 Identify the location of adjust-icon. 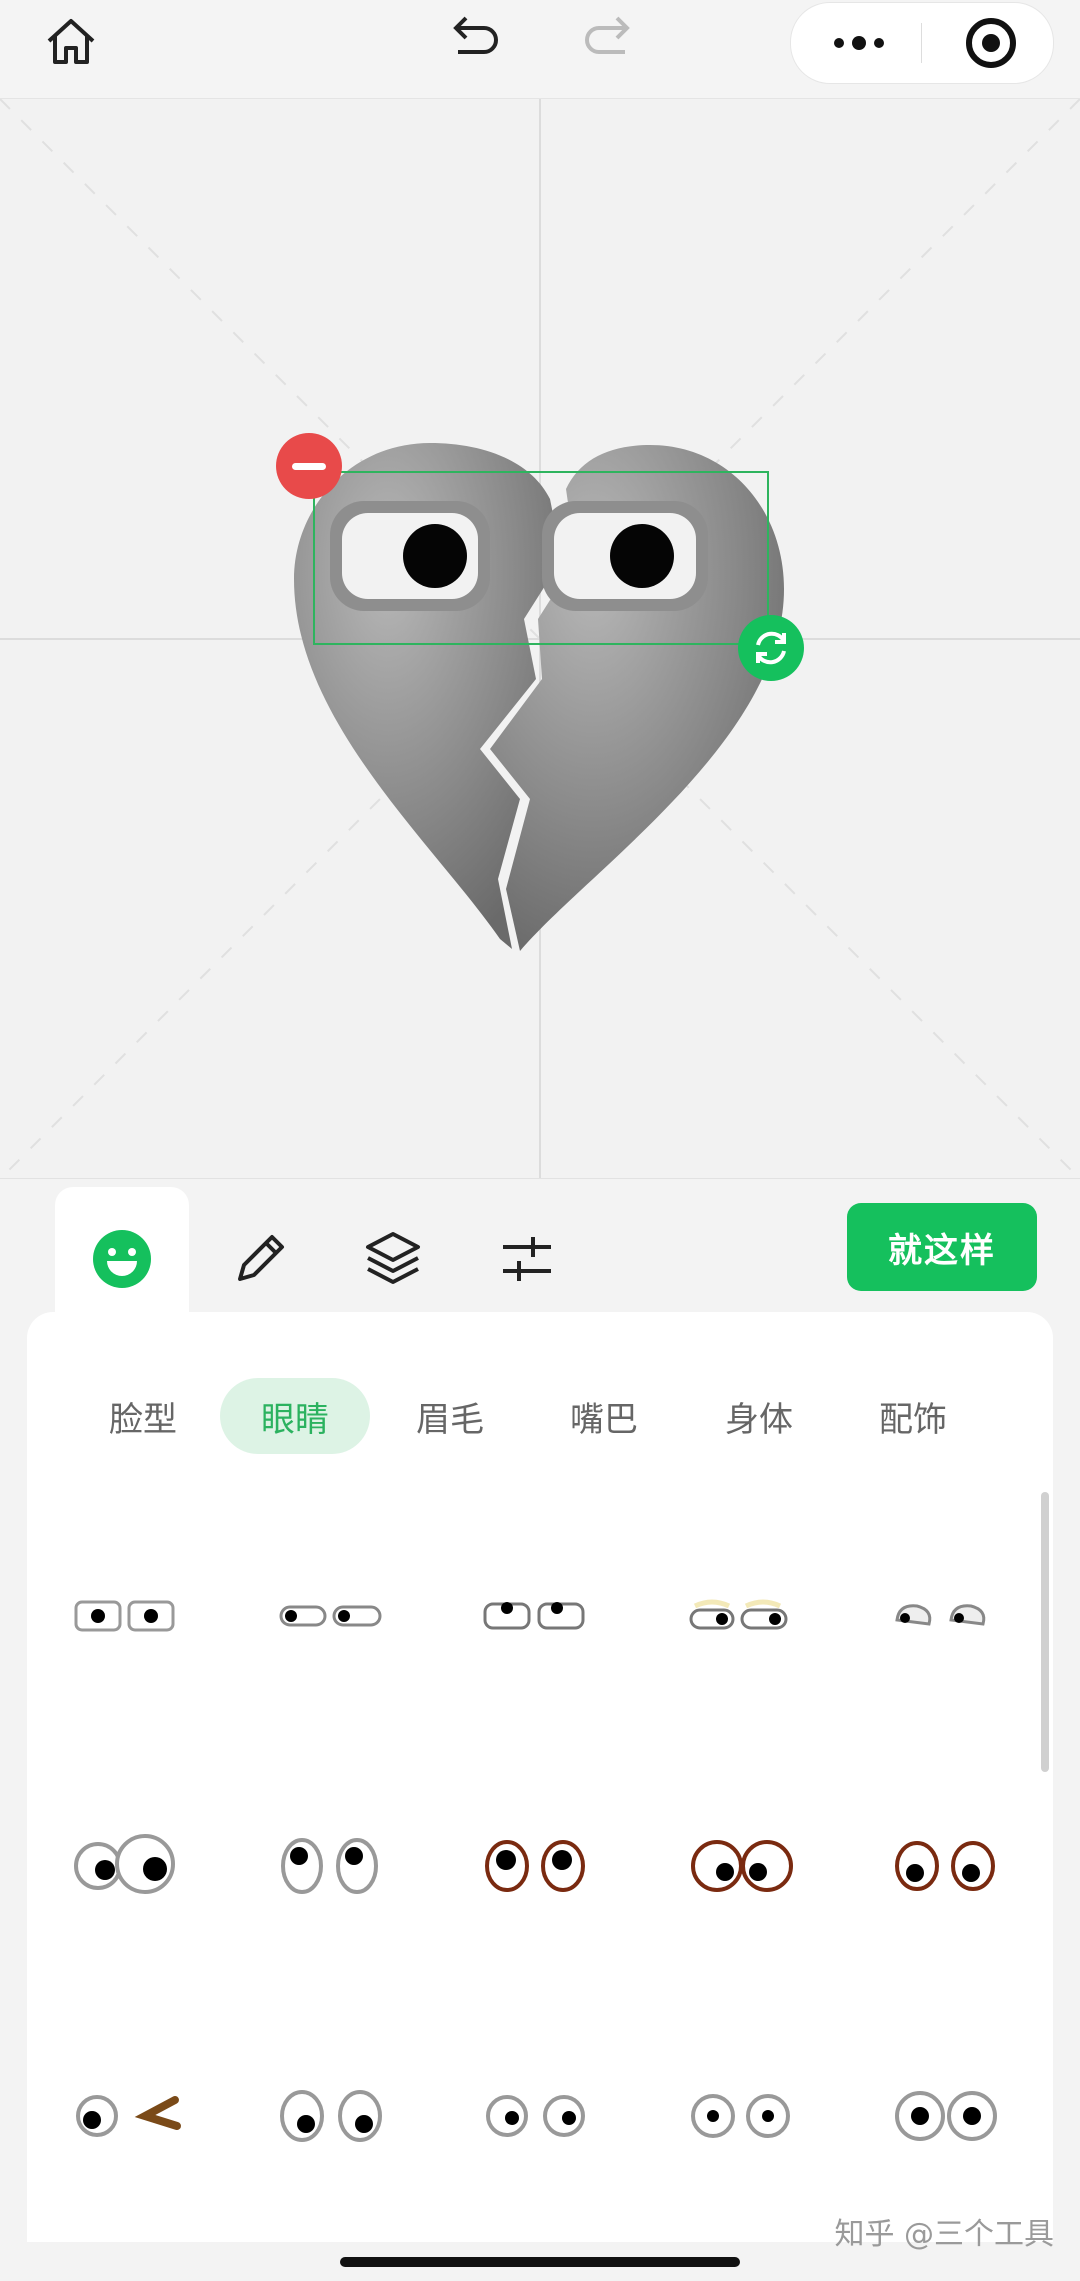
(527, 1259).